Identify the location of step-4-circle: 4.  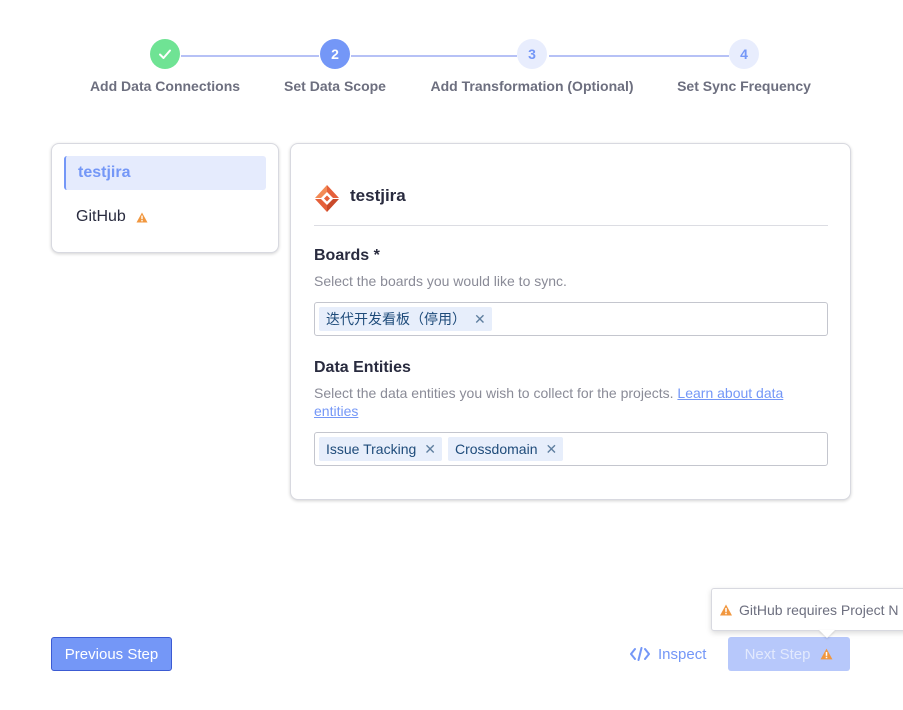
(744, 54).